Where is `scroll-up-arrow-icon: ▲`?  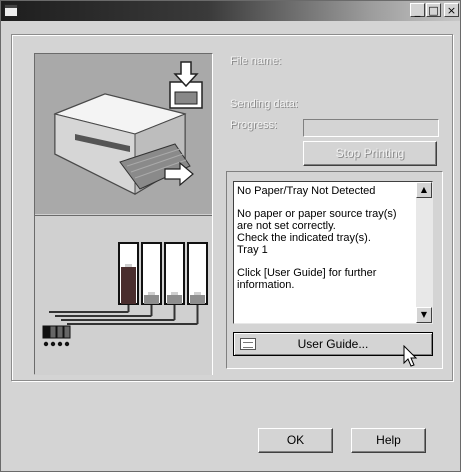 scroll-up-arrow-icon: ▲ is located at coordinates (424, 190).